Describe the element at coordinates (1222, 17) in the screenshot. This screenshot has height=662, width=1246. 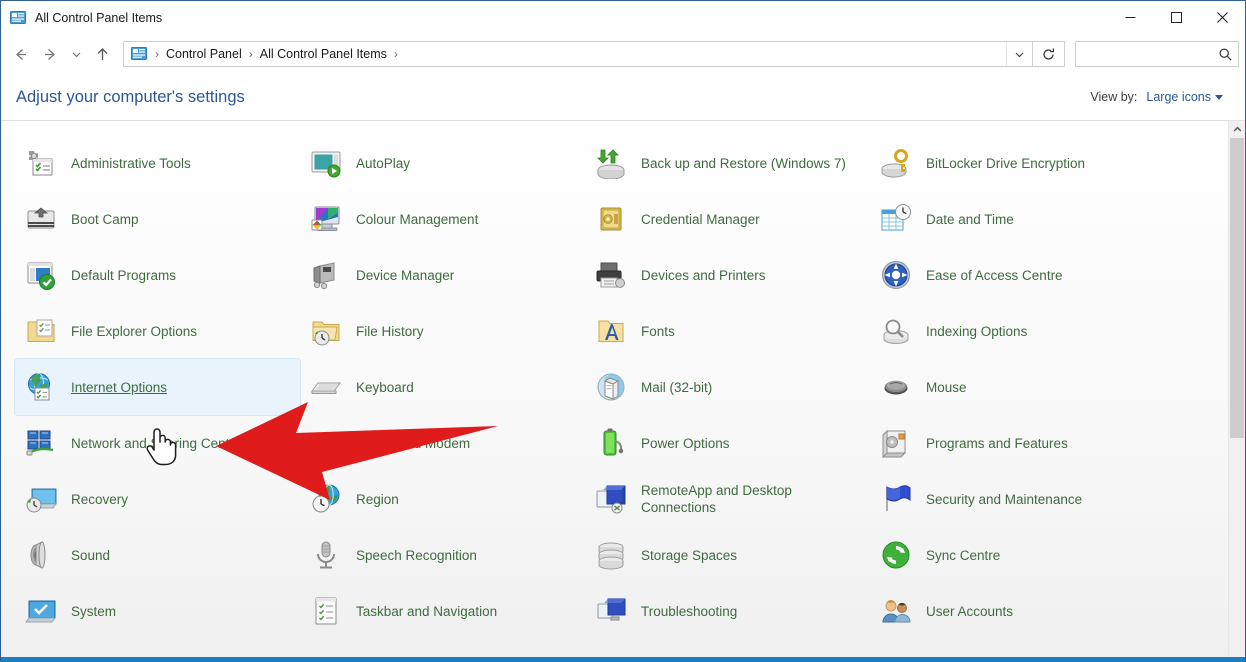
I see `close-button` at that location.